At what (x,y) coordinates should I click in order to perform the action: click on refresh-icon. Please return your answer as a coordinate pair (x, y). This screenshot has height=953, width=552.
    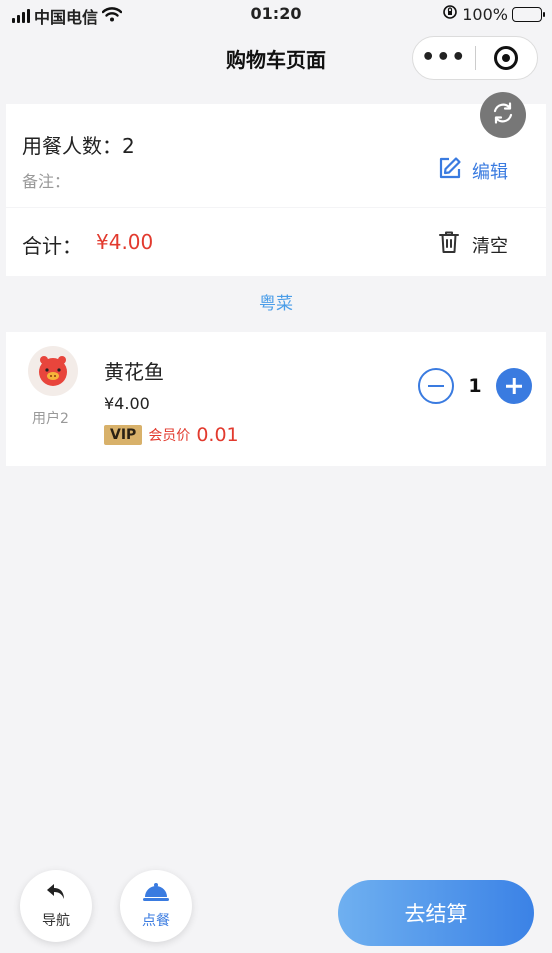
    Looking at the image, I should click on (503, 115).